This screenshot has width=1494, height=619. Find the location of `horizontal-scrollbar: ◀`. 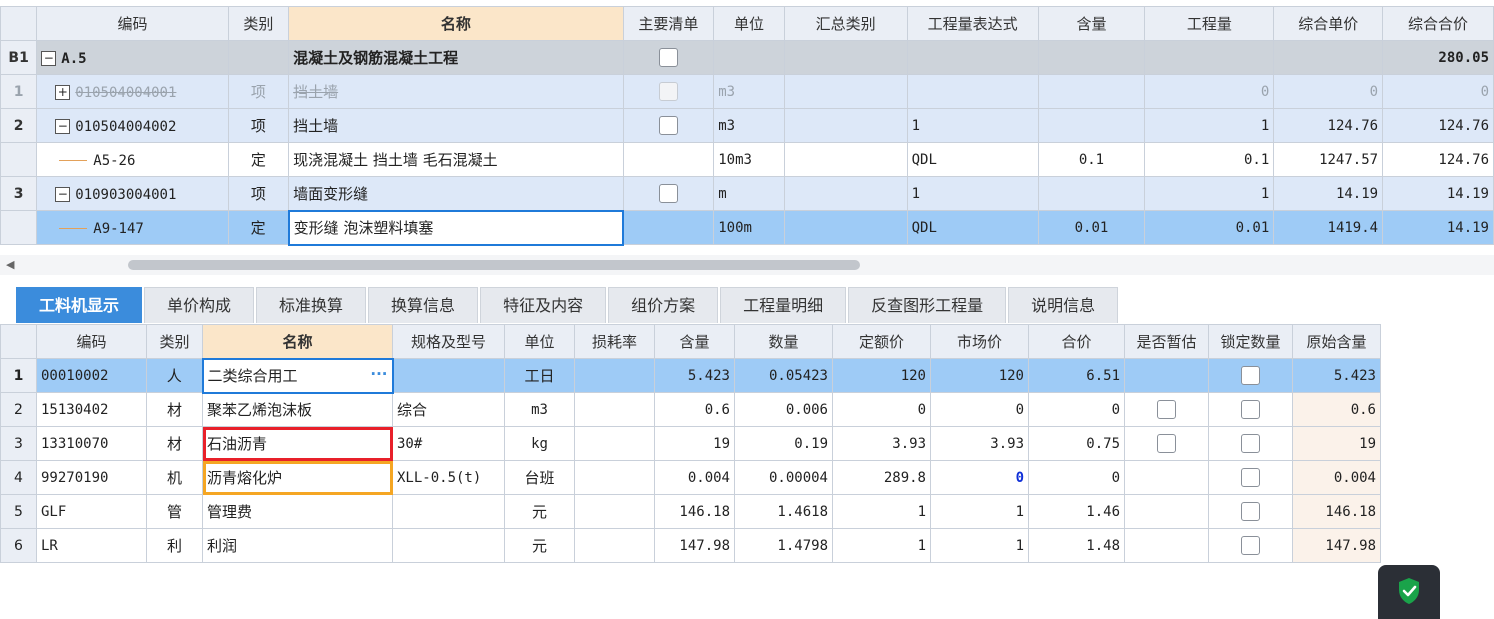

horizontal-scrollbar: ◀ is located at coordinates (747, 265).